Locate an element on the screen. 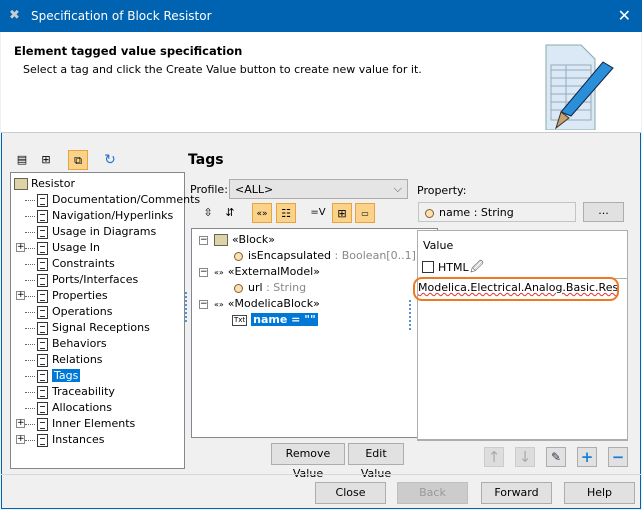 The image size is (642, 510). value-textarea is located at coordinates (522, 359).